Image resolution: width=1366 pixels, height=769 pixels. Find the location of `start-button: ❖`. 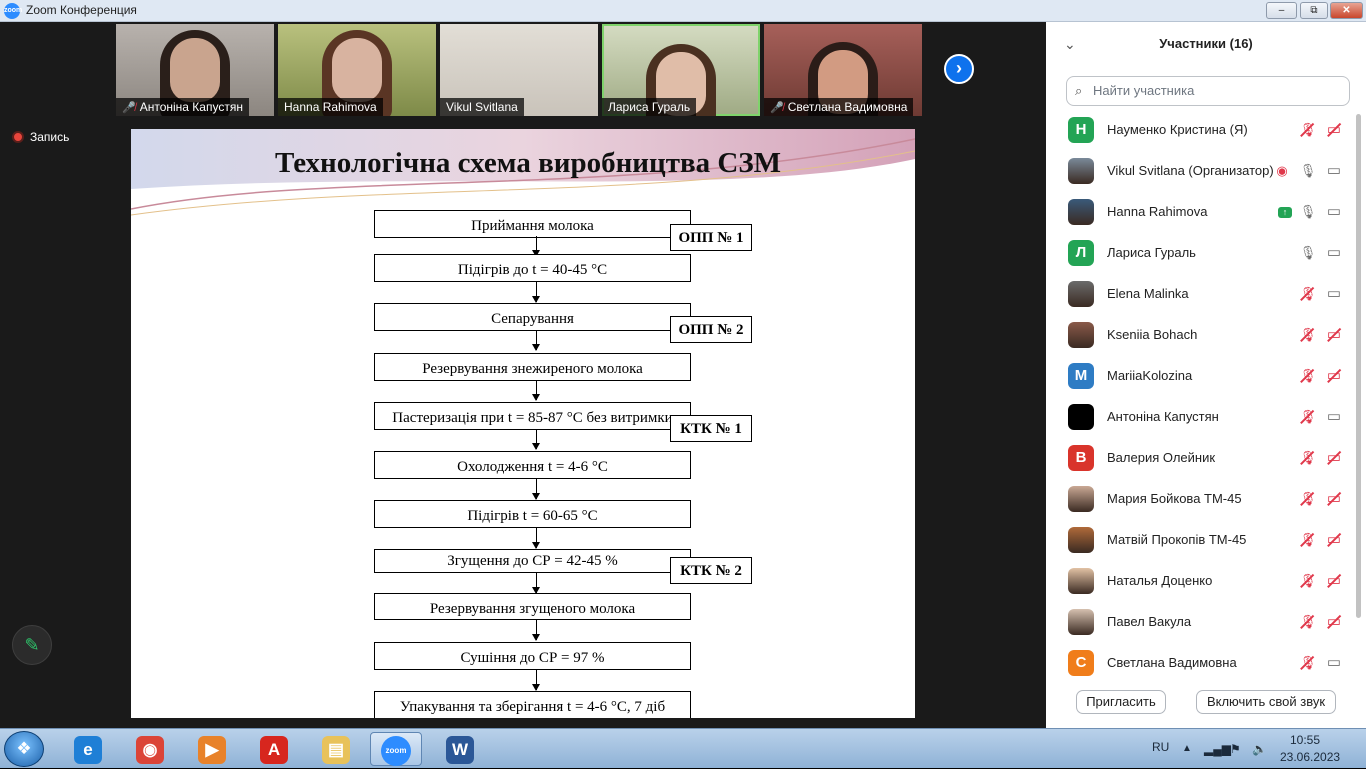

start-button: ❖ is located at coordinates (24, 749).